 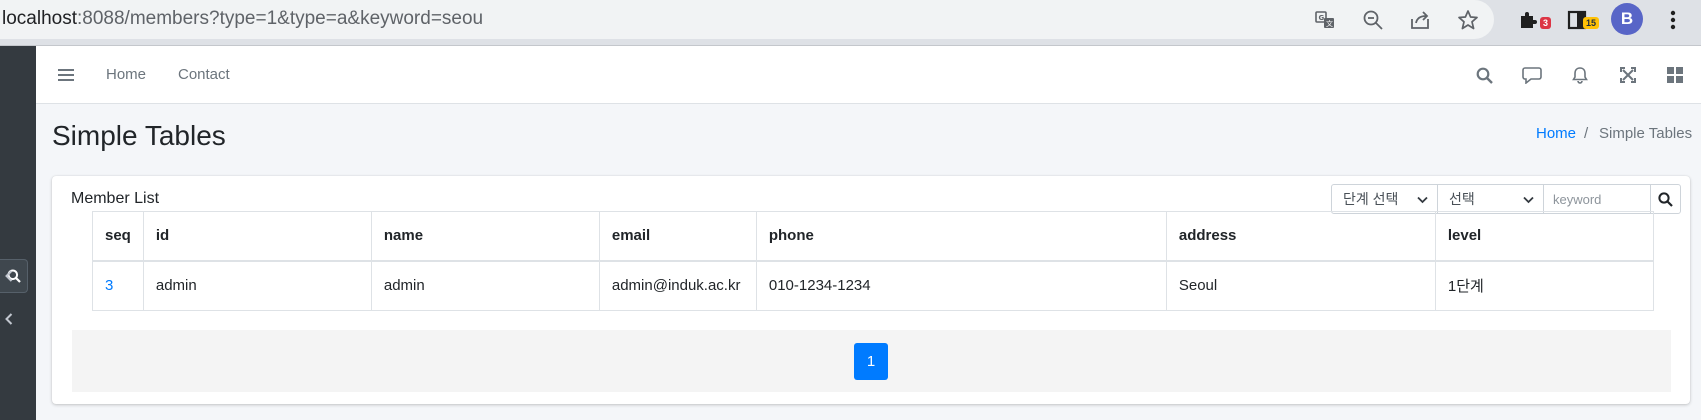 I want to click on profile-avatar: B, so click(x=1627, y=19).